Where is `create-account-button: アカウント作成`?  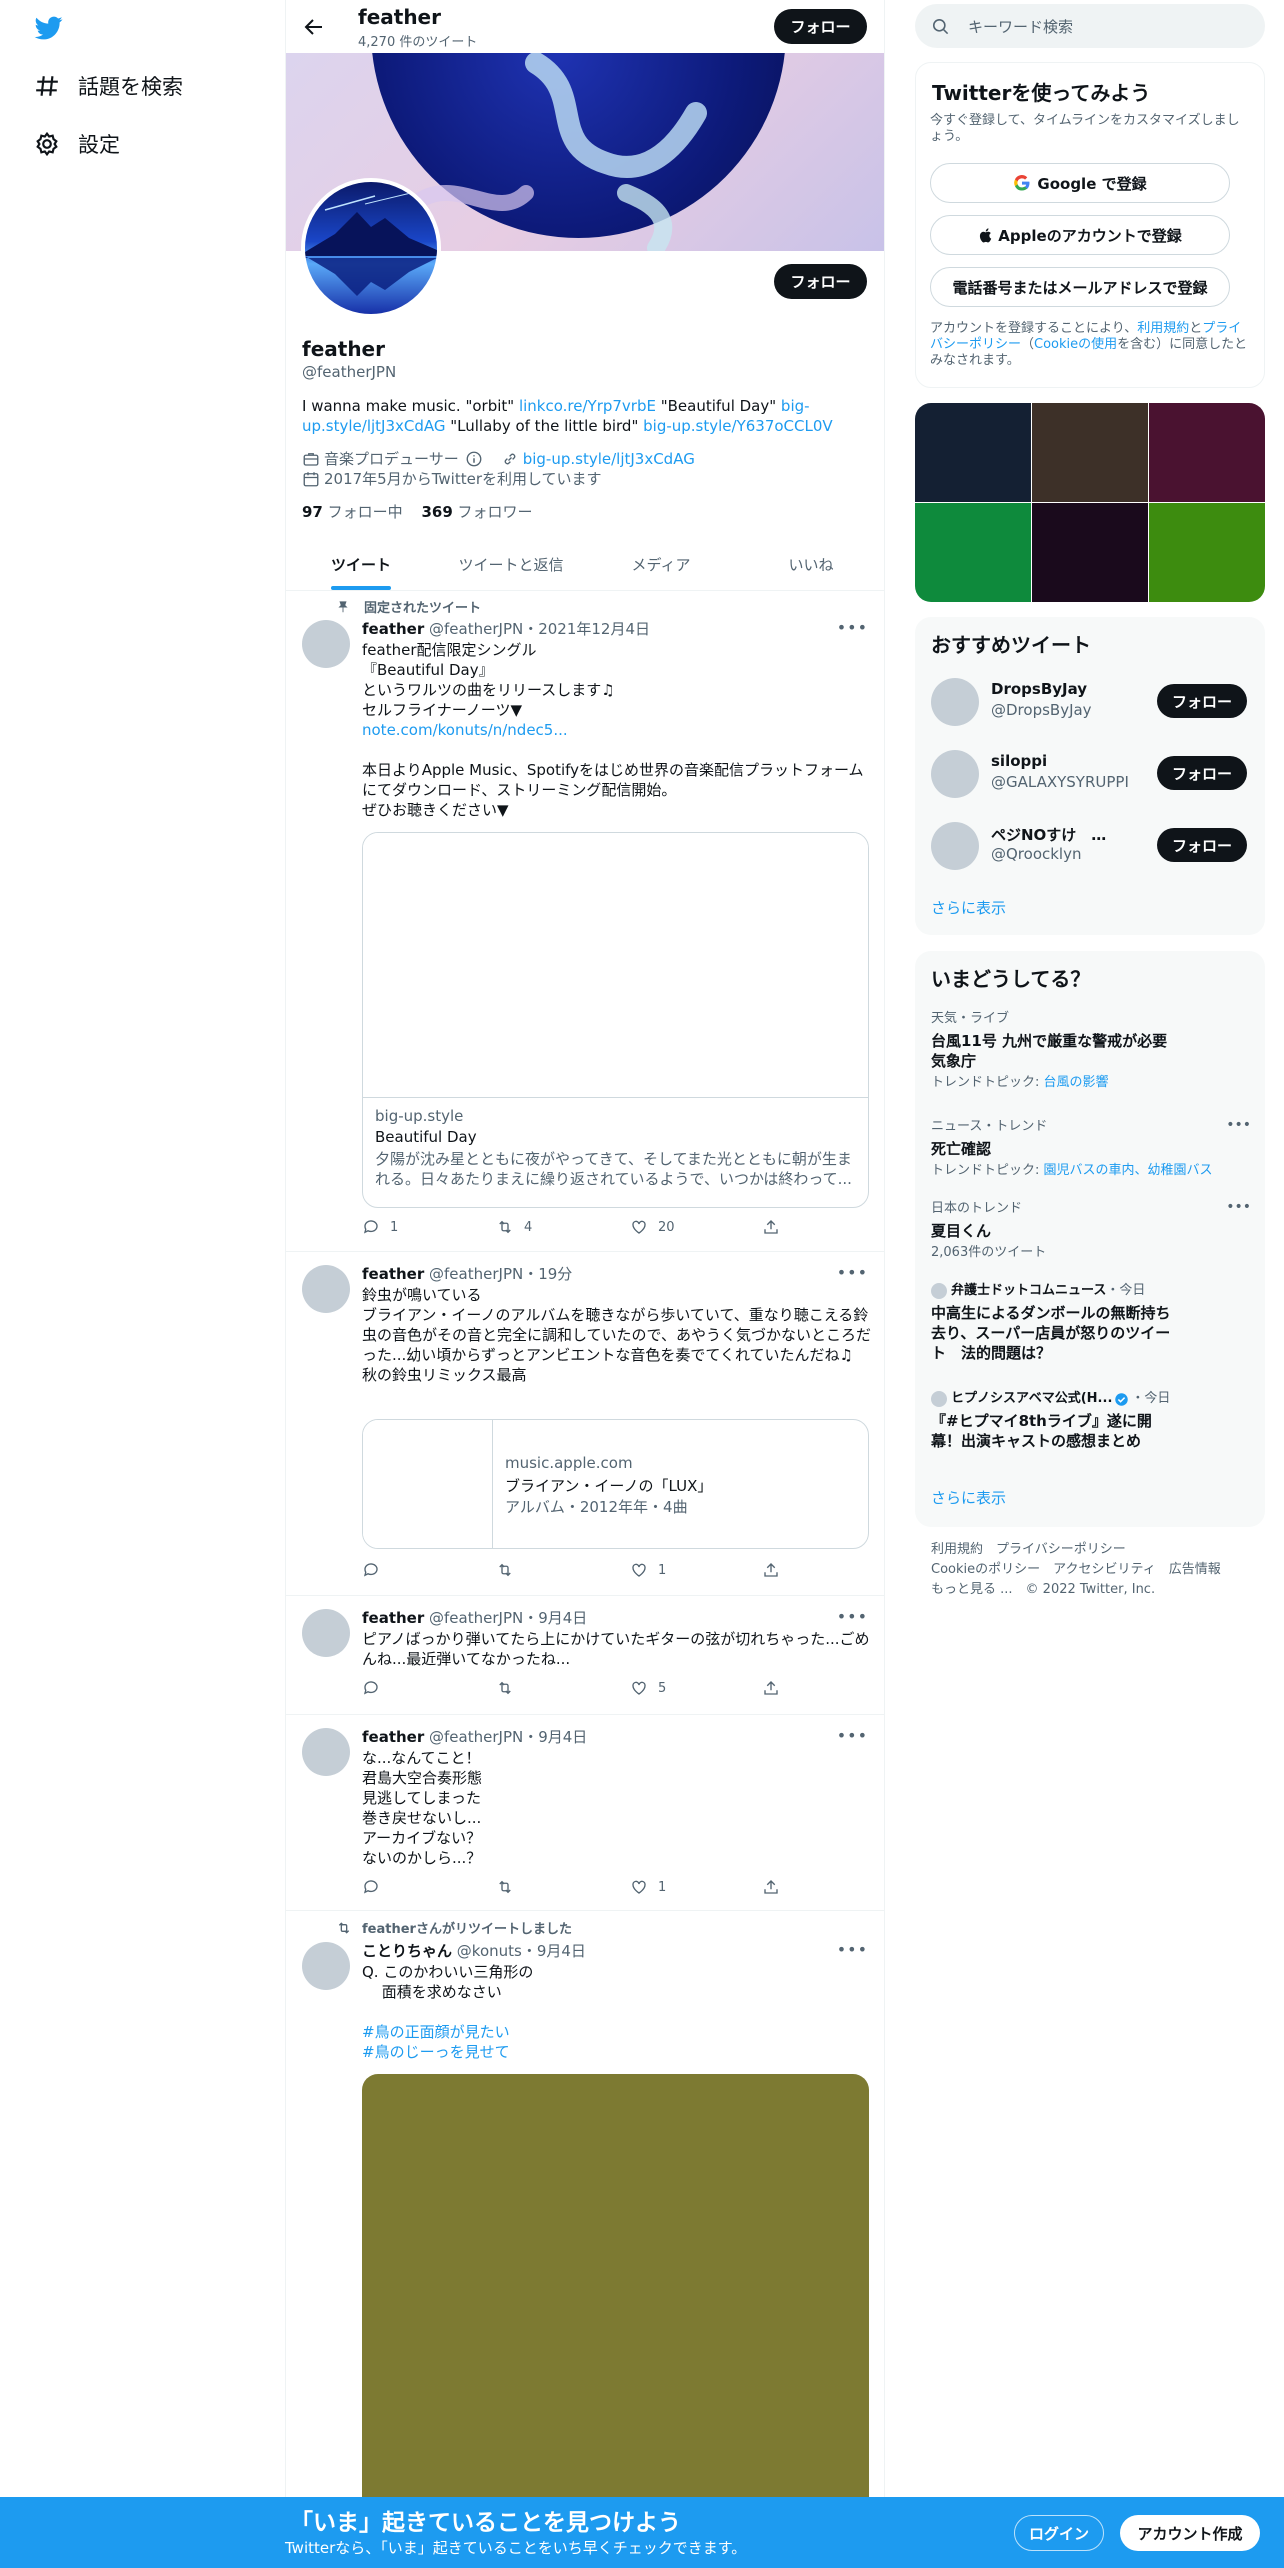 create-account-button: アカウント作成 is located at coordinates (1190, 2533).